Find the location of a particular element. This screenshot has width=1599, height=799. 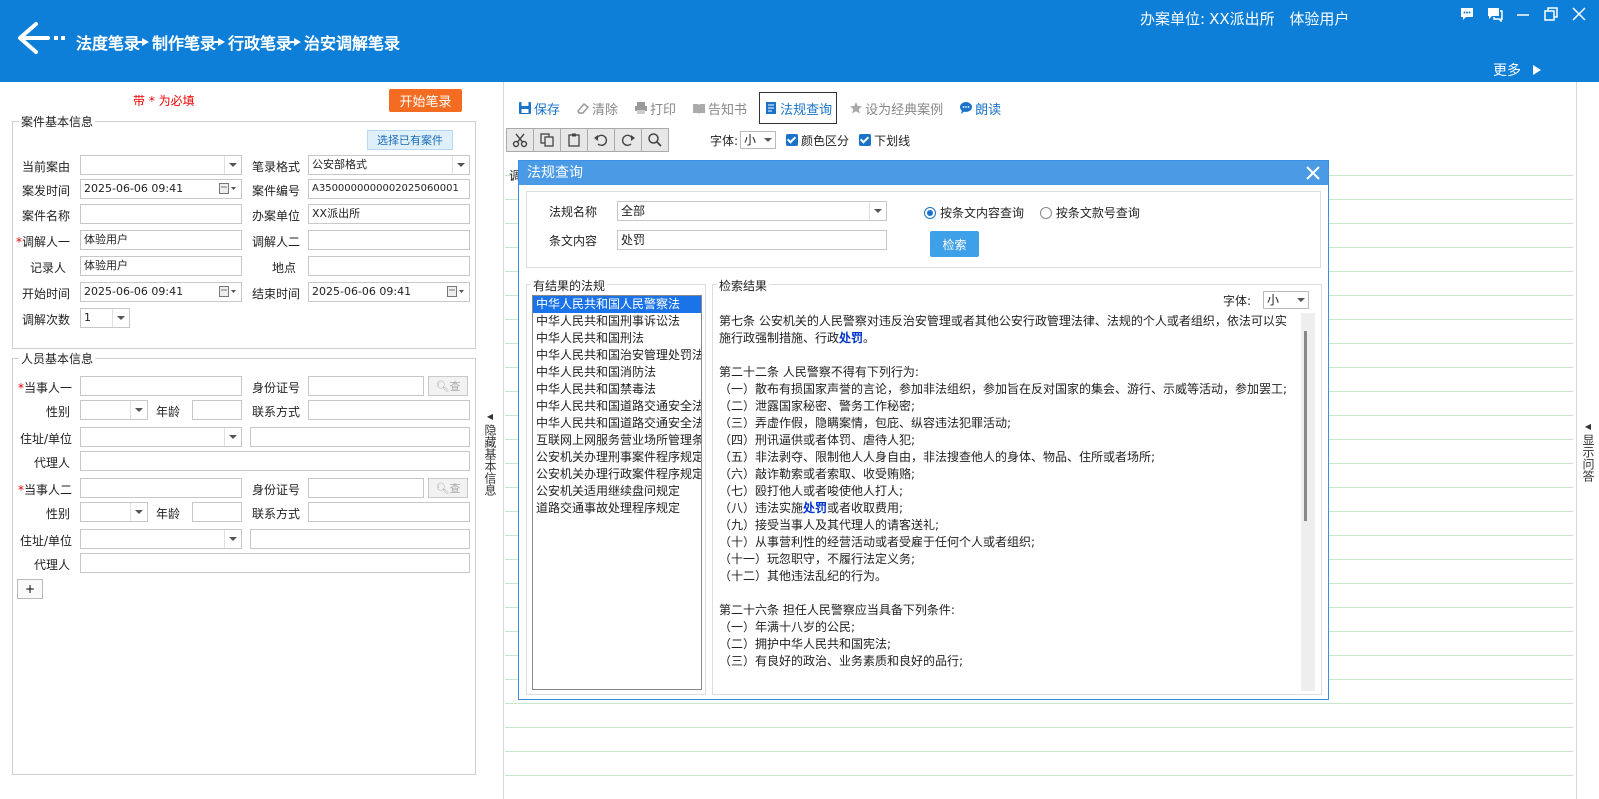

message-icon is located at coordinates (1495, 14).